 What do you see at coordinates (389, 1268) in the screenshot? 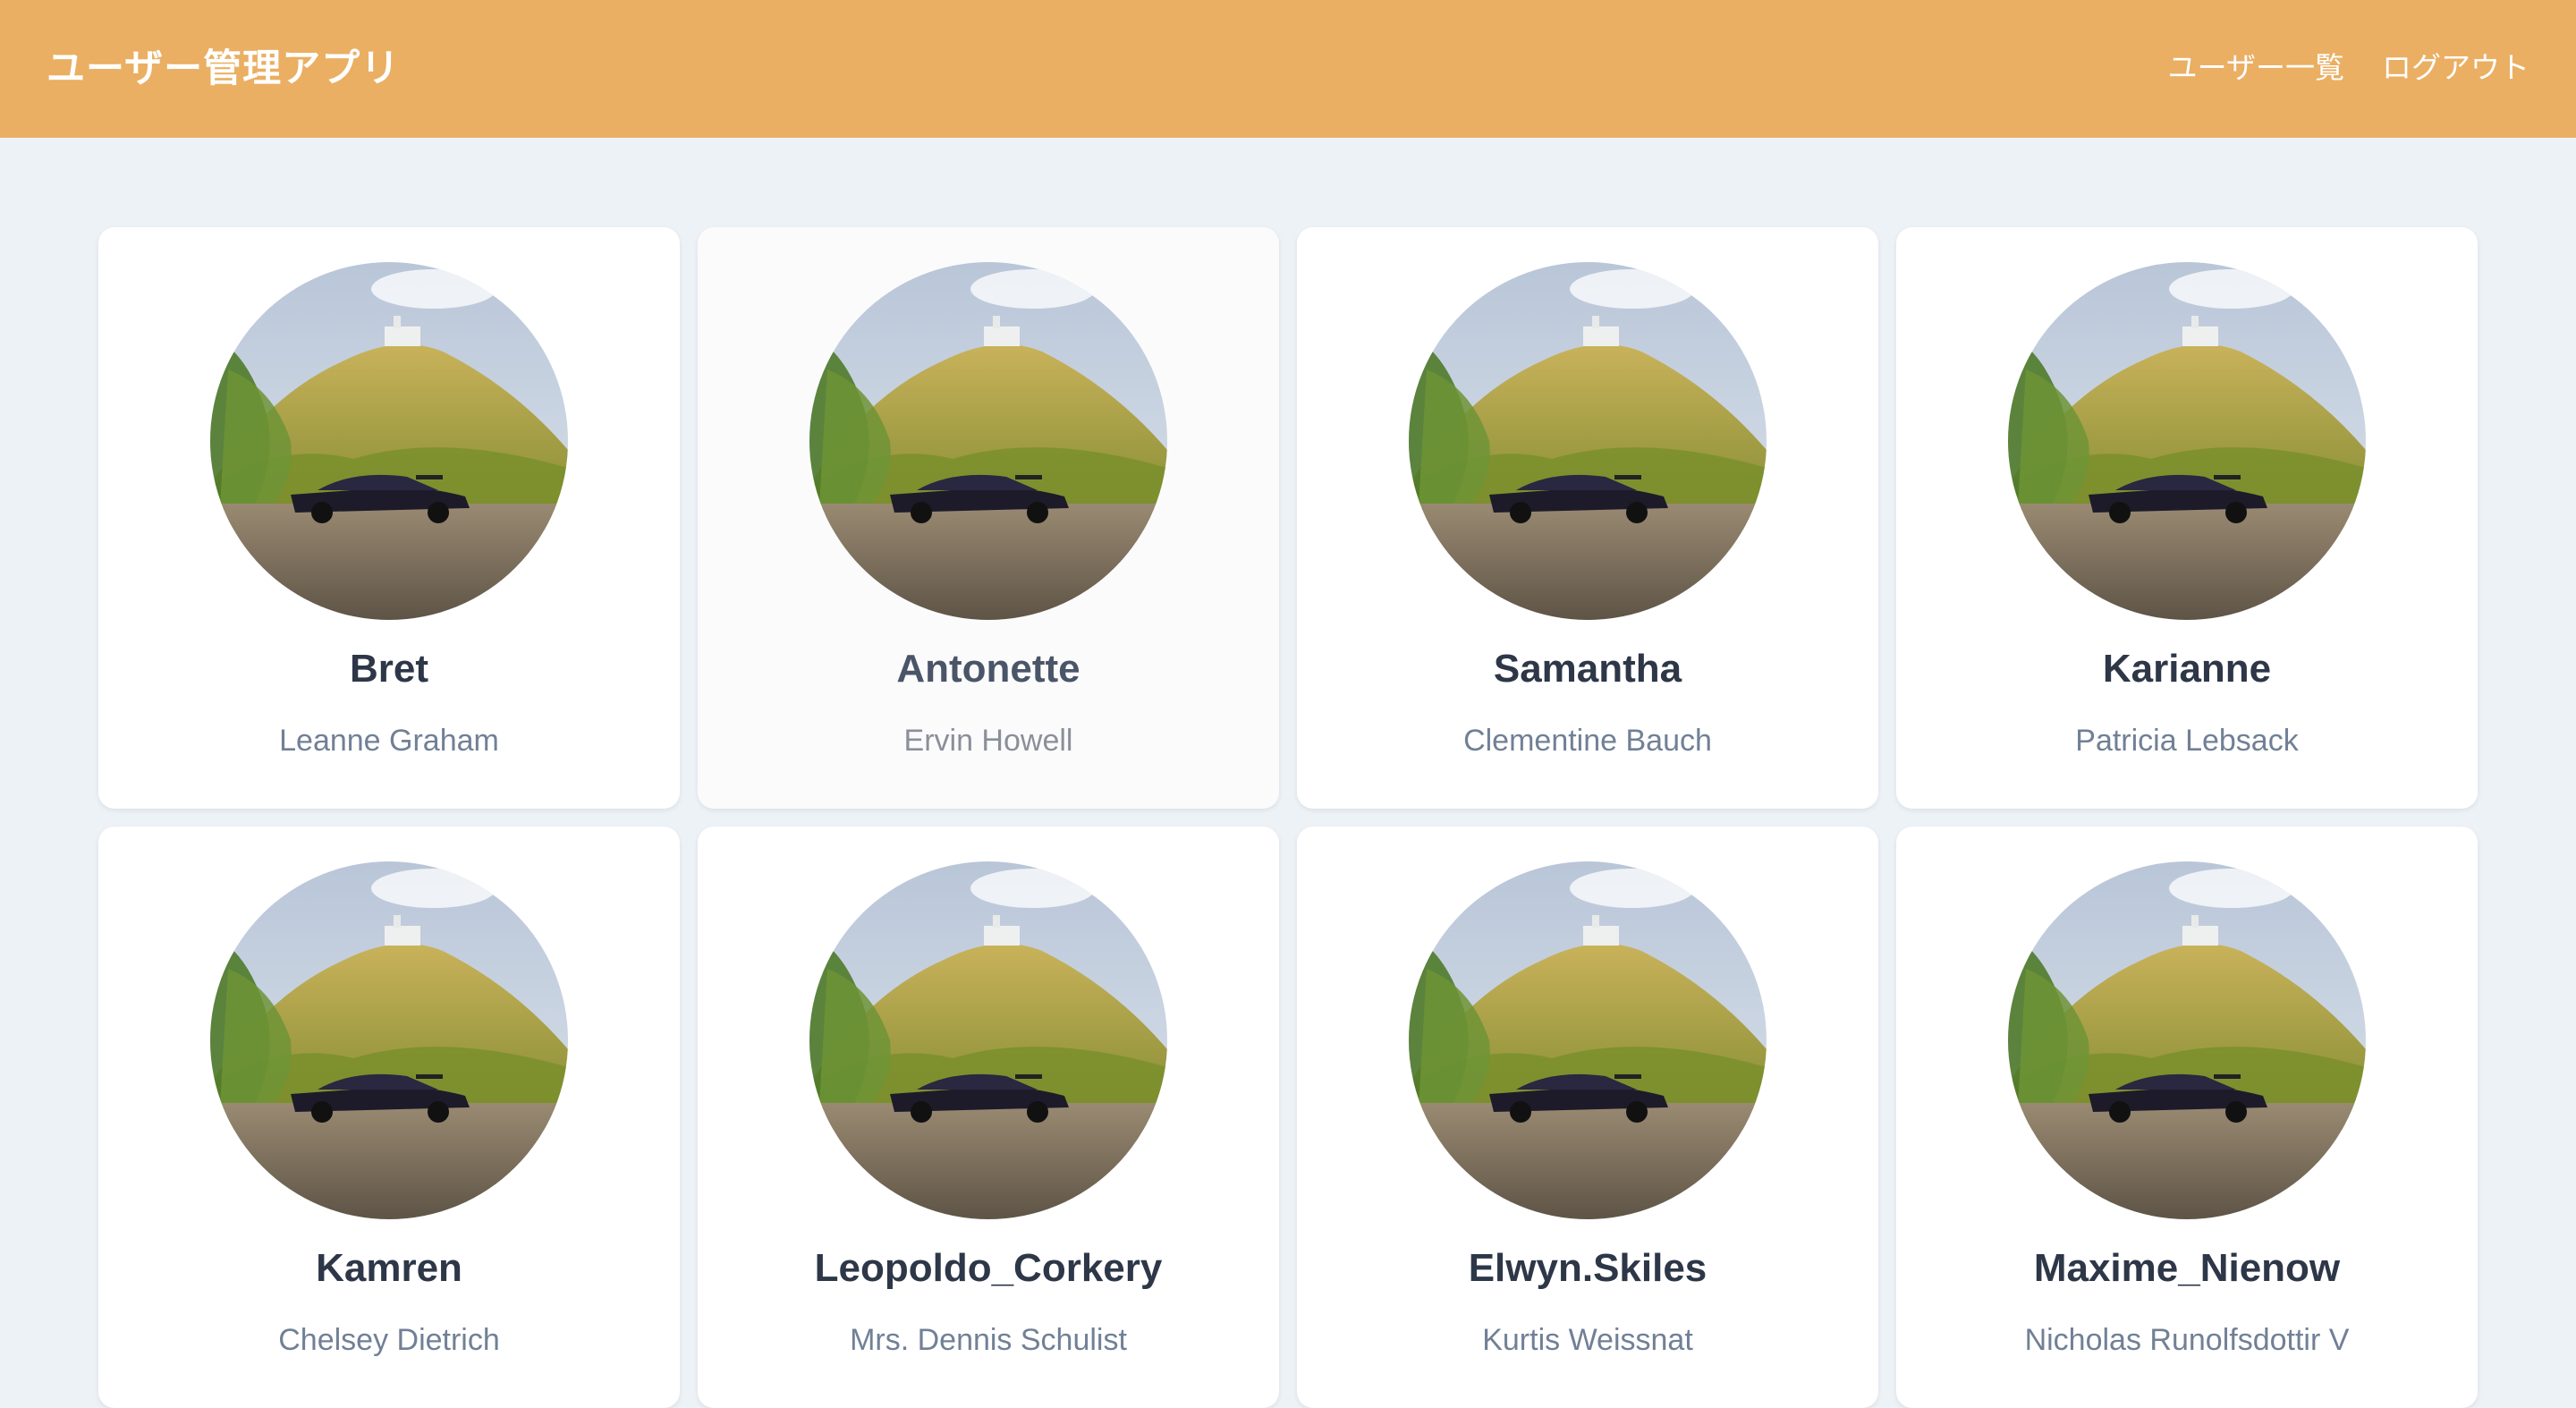
I see `user-username: Kamren` at bounding box center [389, 1268].